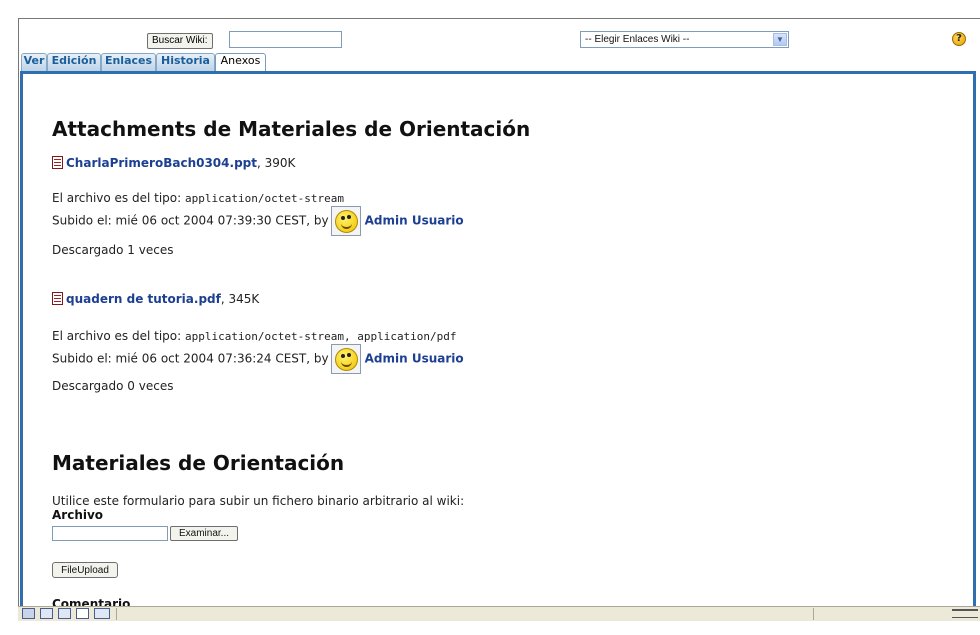  What do you see at coordinates (143, 299) in the screenshot?
I see `attachment-link: quadern de tutoria.pdf` at bounding box center [143, 299].